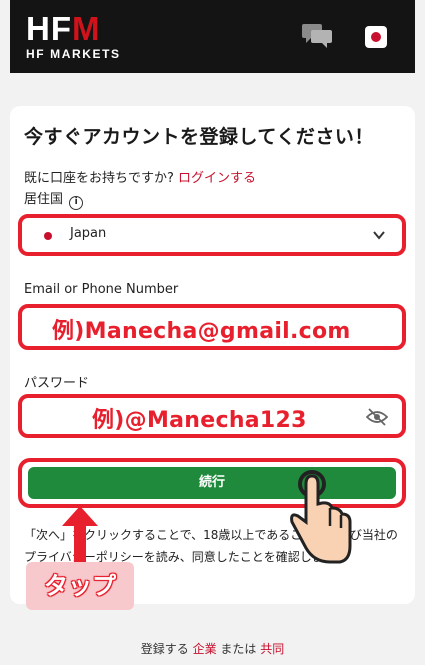 This screenshot has width=425, height=665. I want to click on chevron-down-icon, so click(379, 235).